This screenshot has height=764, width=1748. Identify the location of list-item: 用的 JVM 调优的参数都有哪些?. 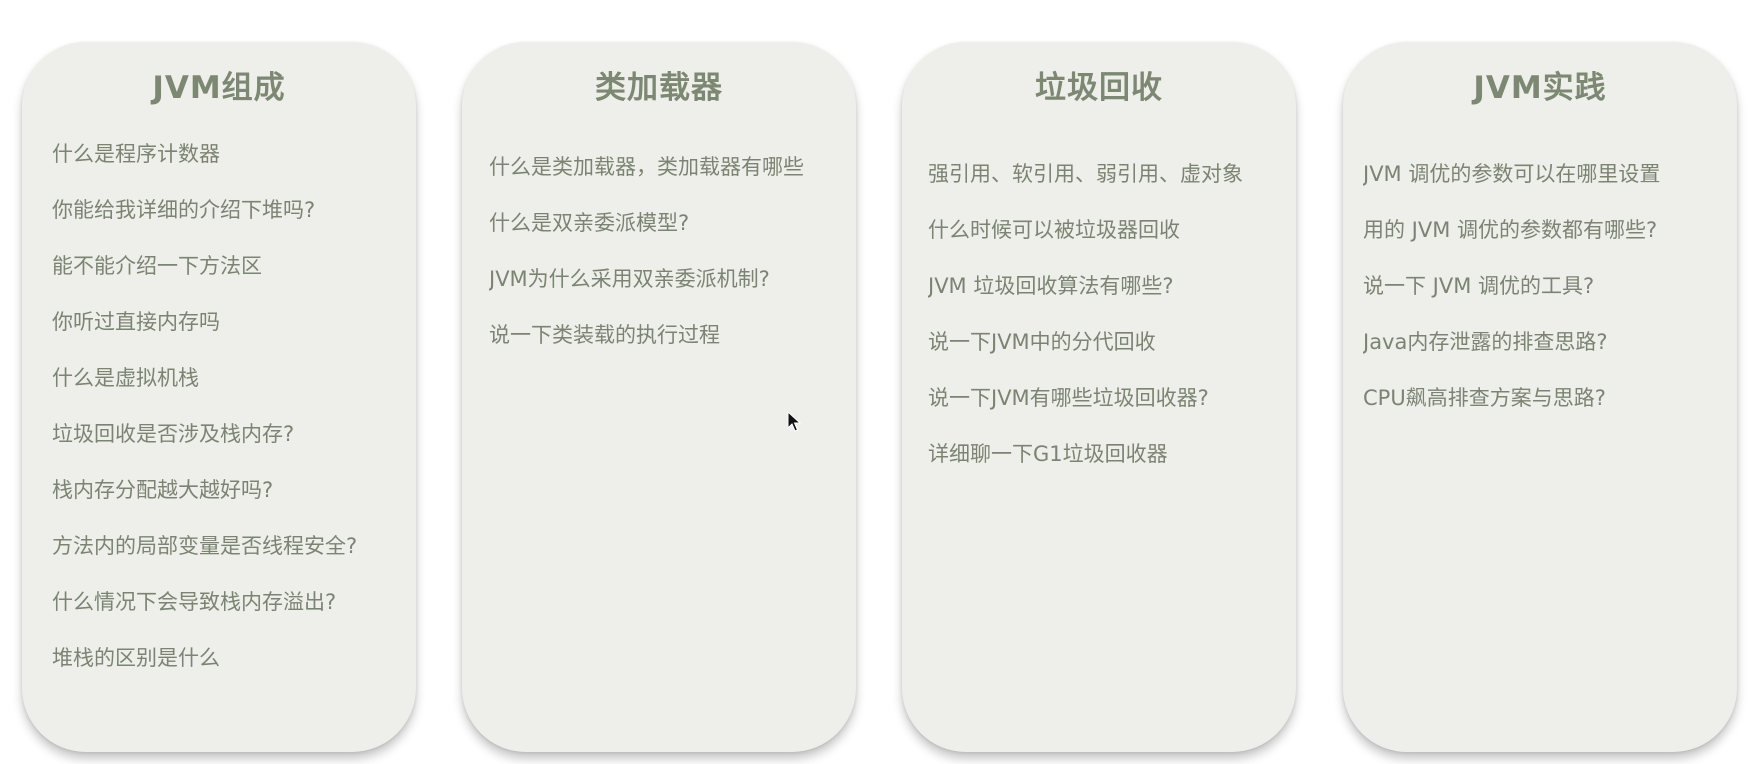
(1550, 230).